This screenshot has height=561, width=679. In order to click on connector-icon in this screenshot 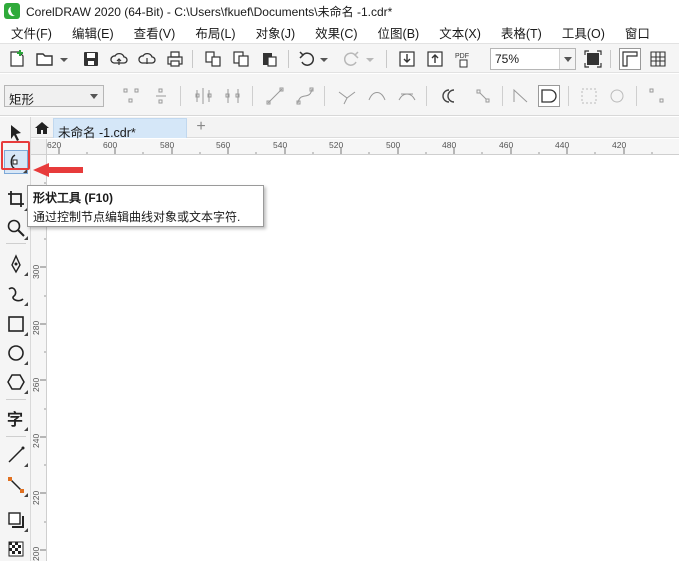, I will do `click(16, 485)`.